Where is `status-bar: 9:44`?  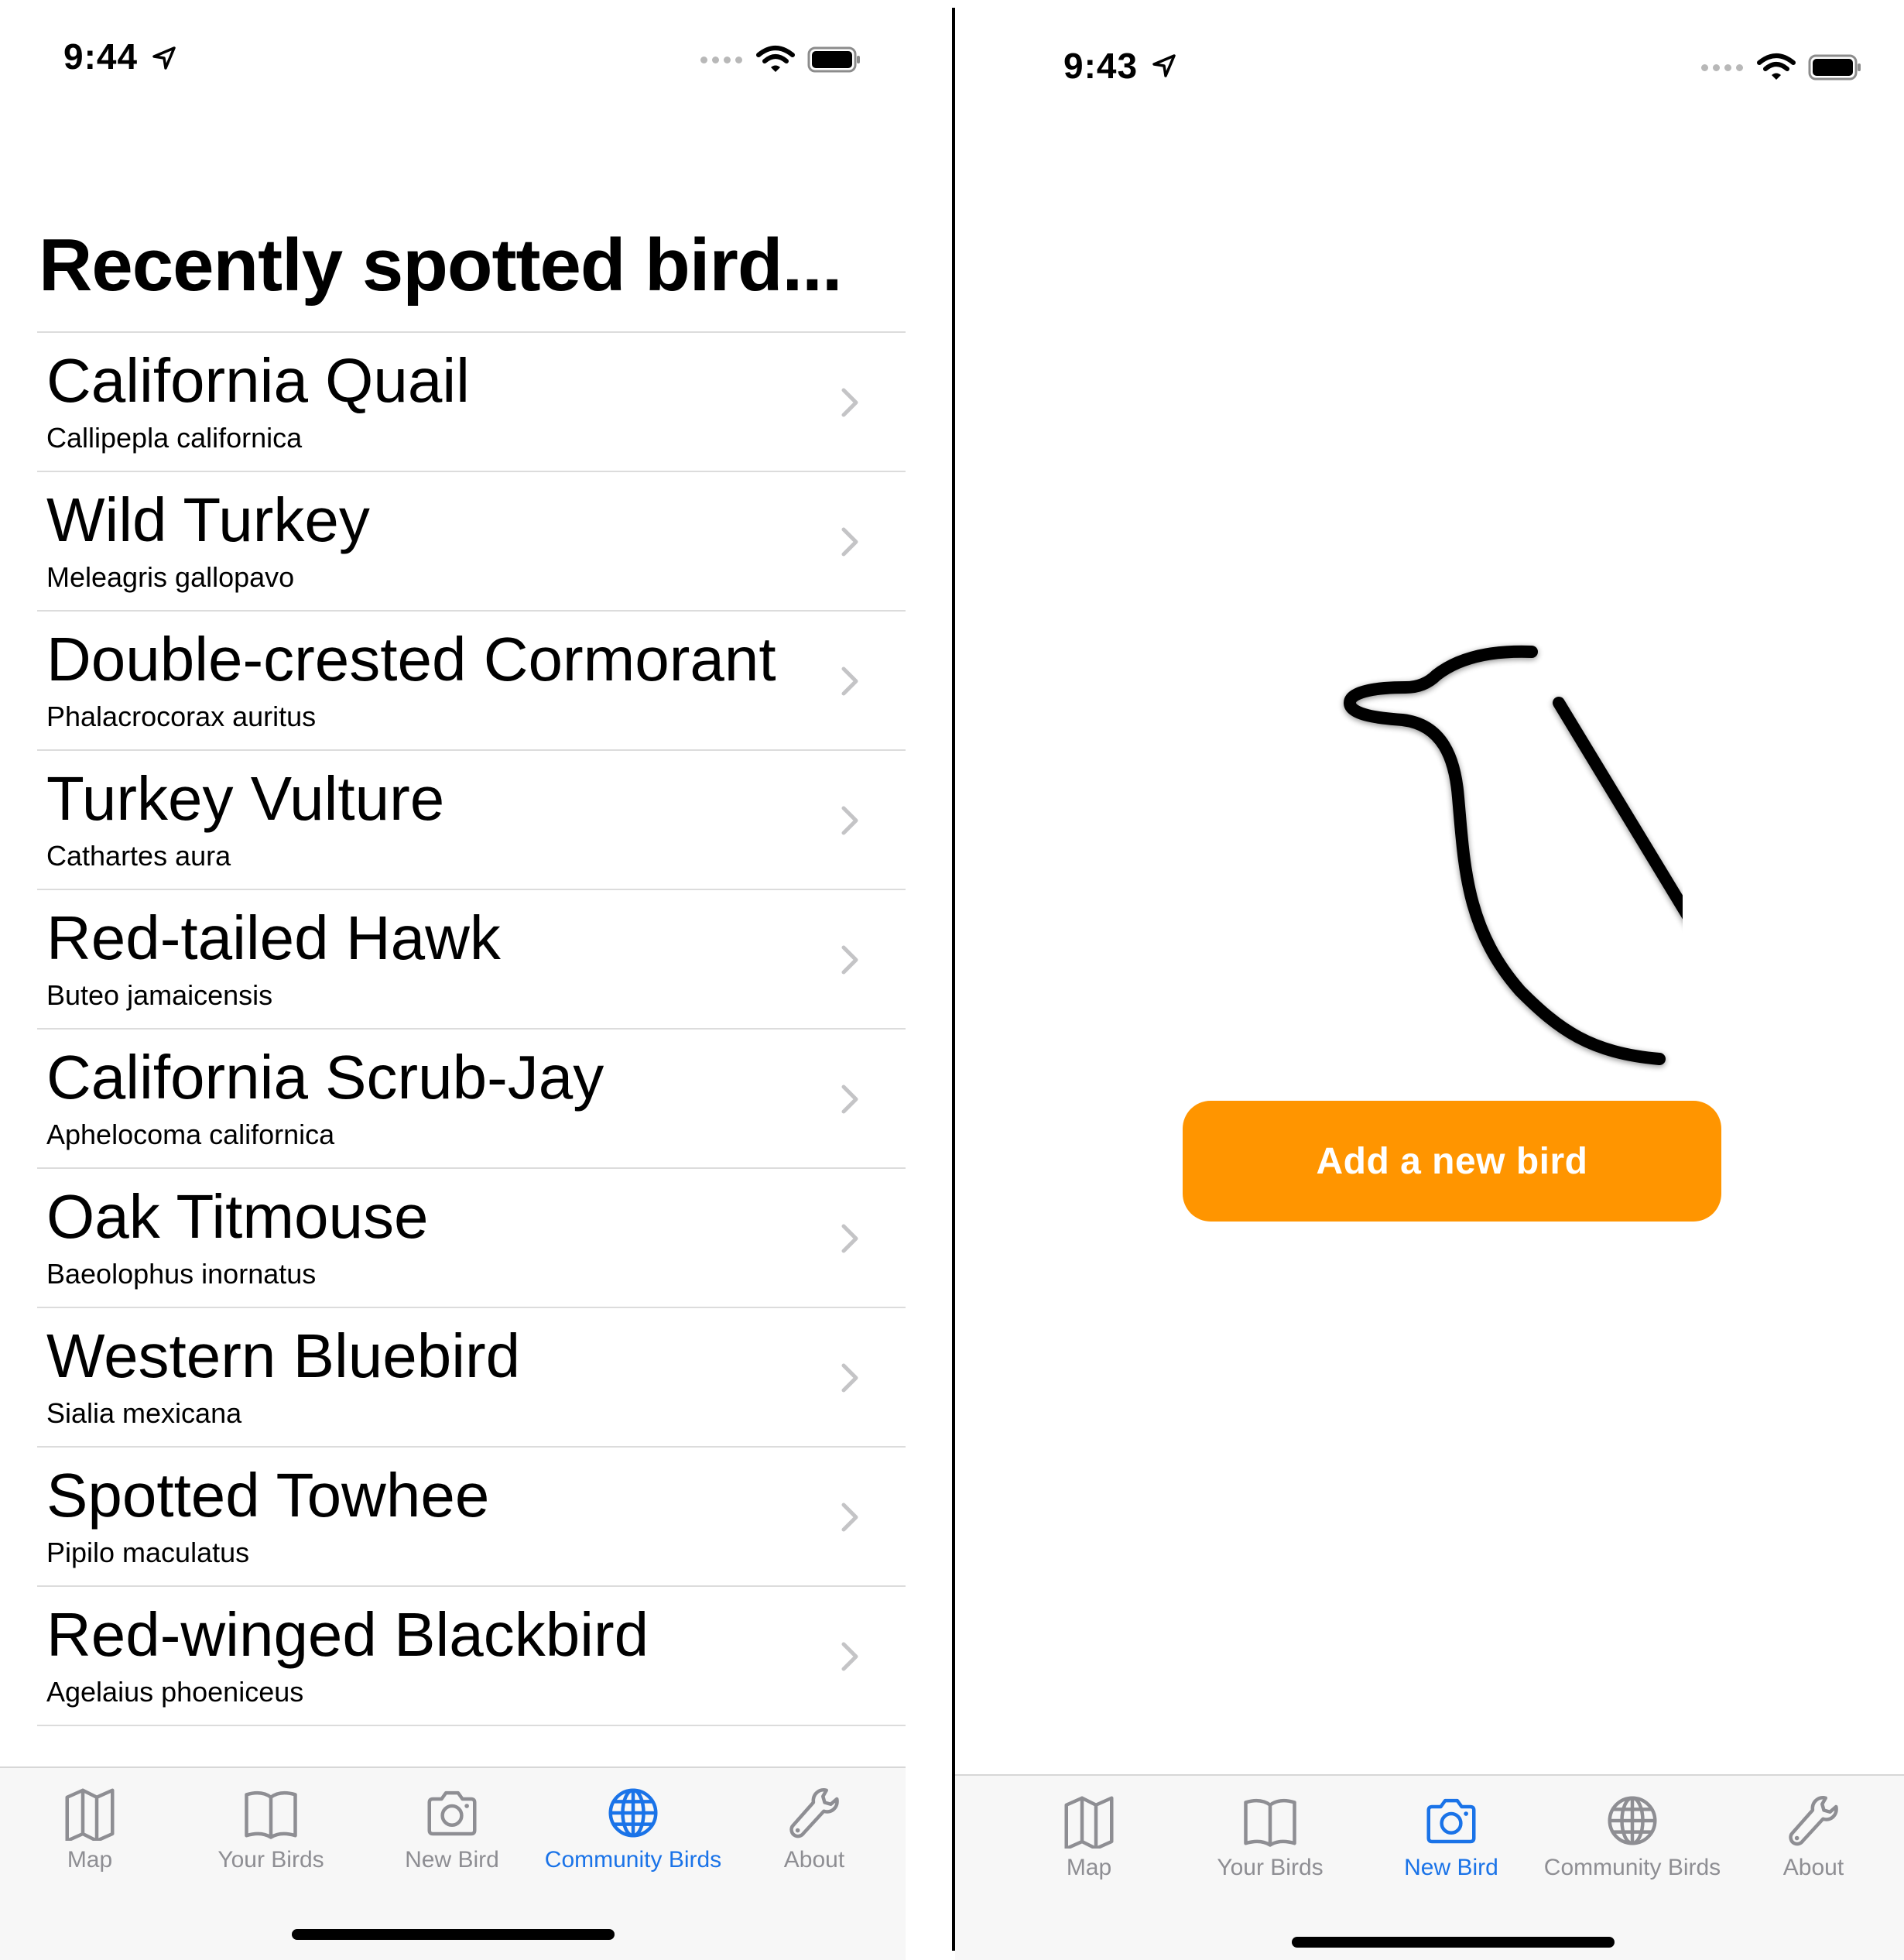
status-bar: 9:44 is located at coordinates (453, 54).